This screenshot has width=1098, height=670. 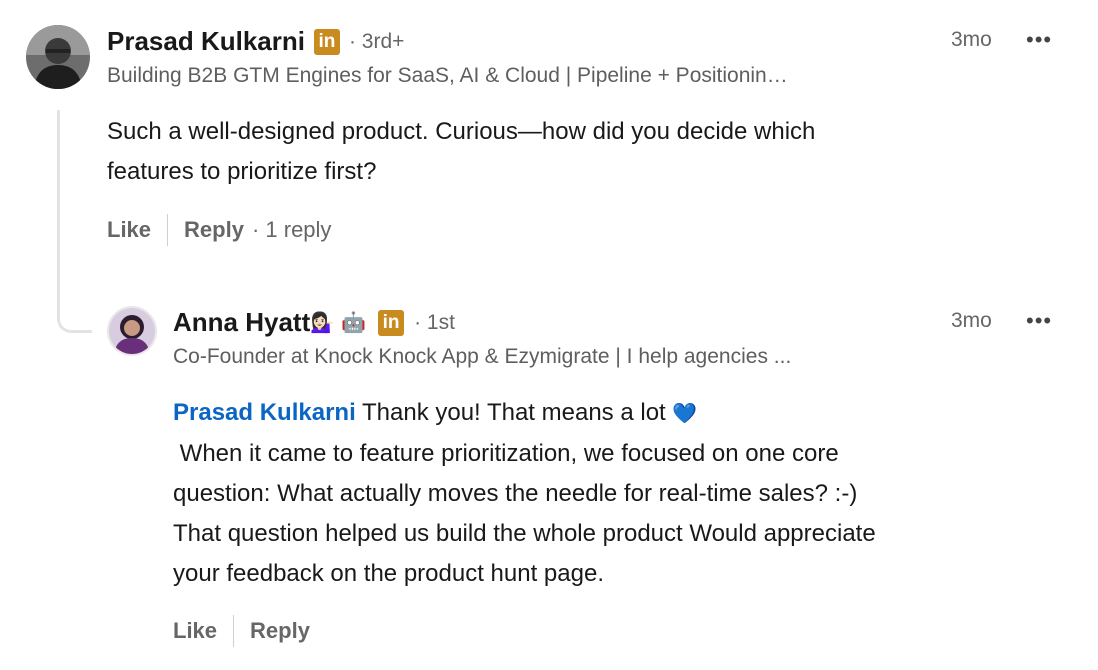 What do you see at coordinates (1039, 321) in the screenshot?
I see `reply-more-options-icon: •••` at bounding box center [1039, 321].